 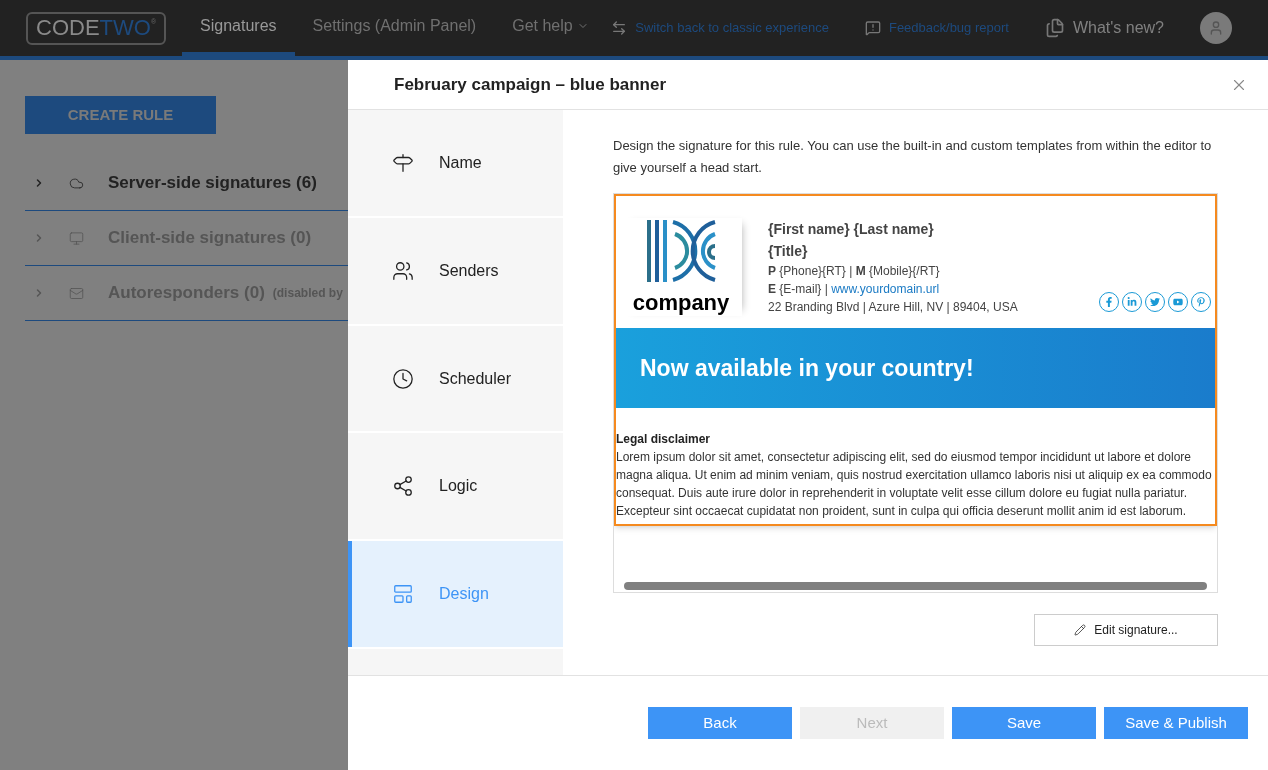 I want to click on pencil-icon, so click(x=1080, y=630).